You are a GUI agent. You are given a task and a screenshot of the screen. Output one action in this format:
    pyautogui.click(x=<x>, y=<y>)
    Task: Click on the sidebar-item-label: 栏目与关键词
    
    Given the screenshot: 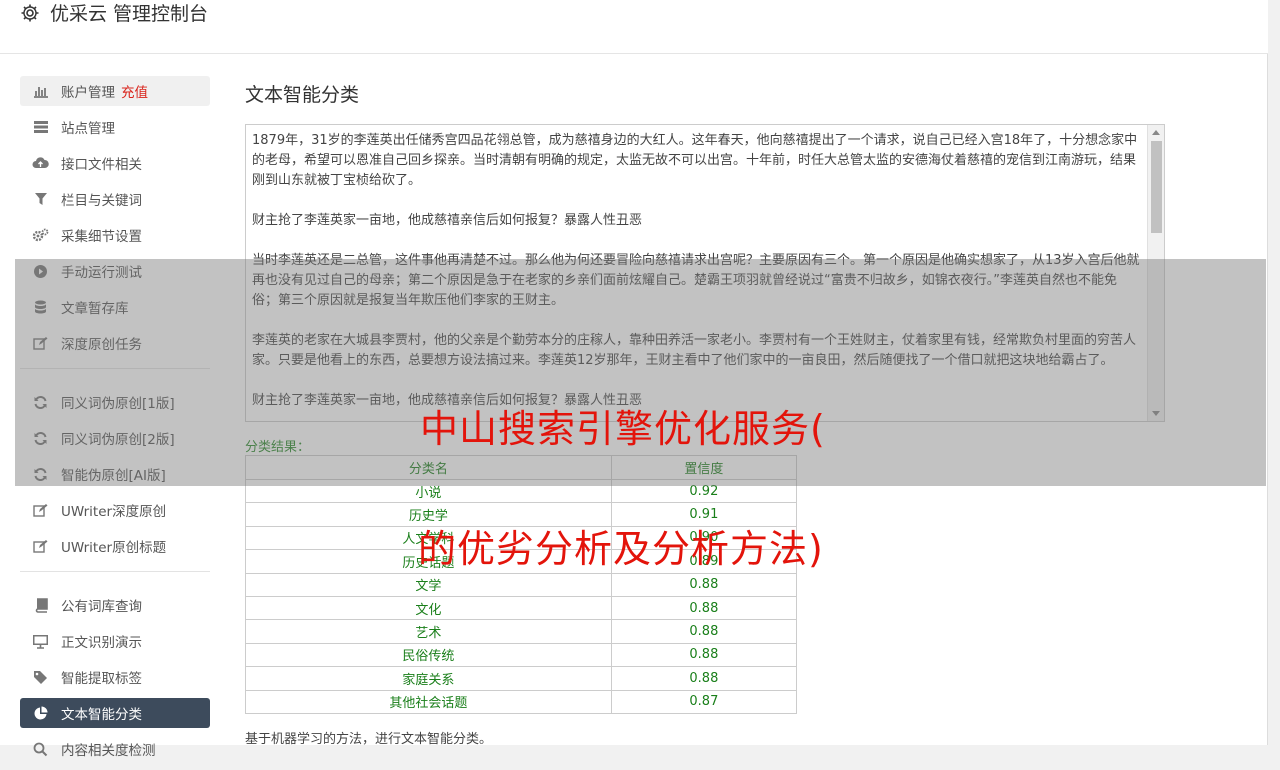 What is the action you would take?
    pyautogui.click(x=101, y=201)
    